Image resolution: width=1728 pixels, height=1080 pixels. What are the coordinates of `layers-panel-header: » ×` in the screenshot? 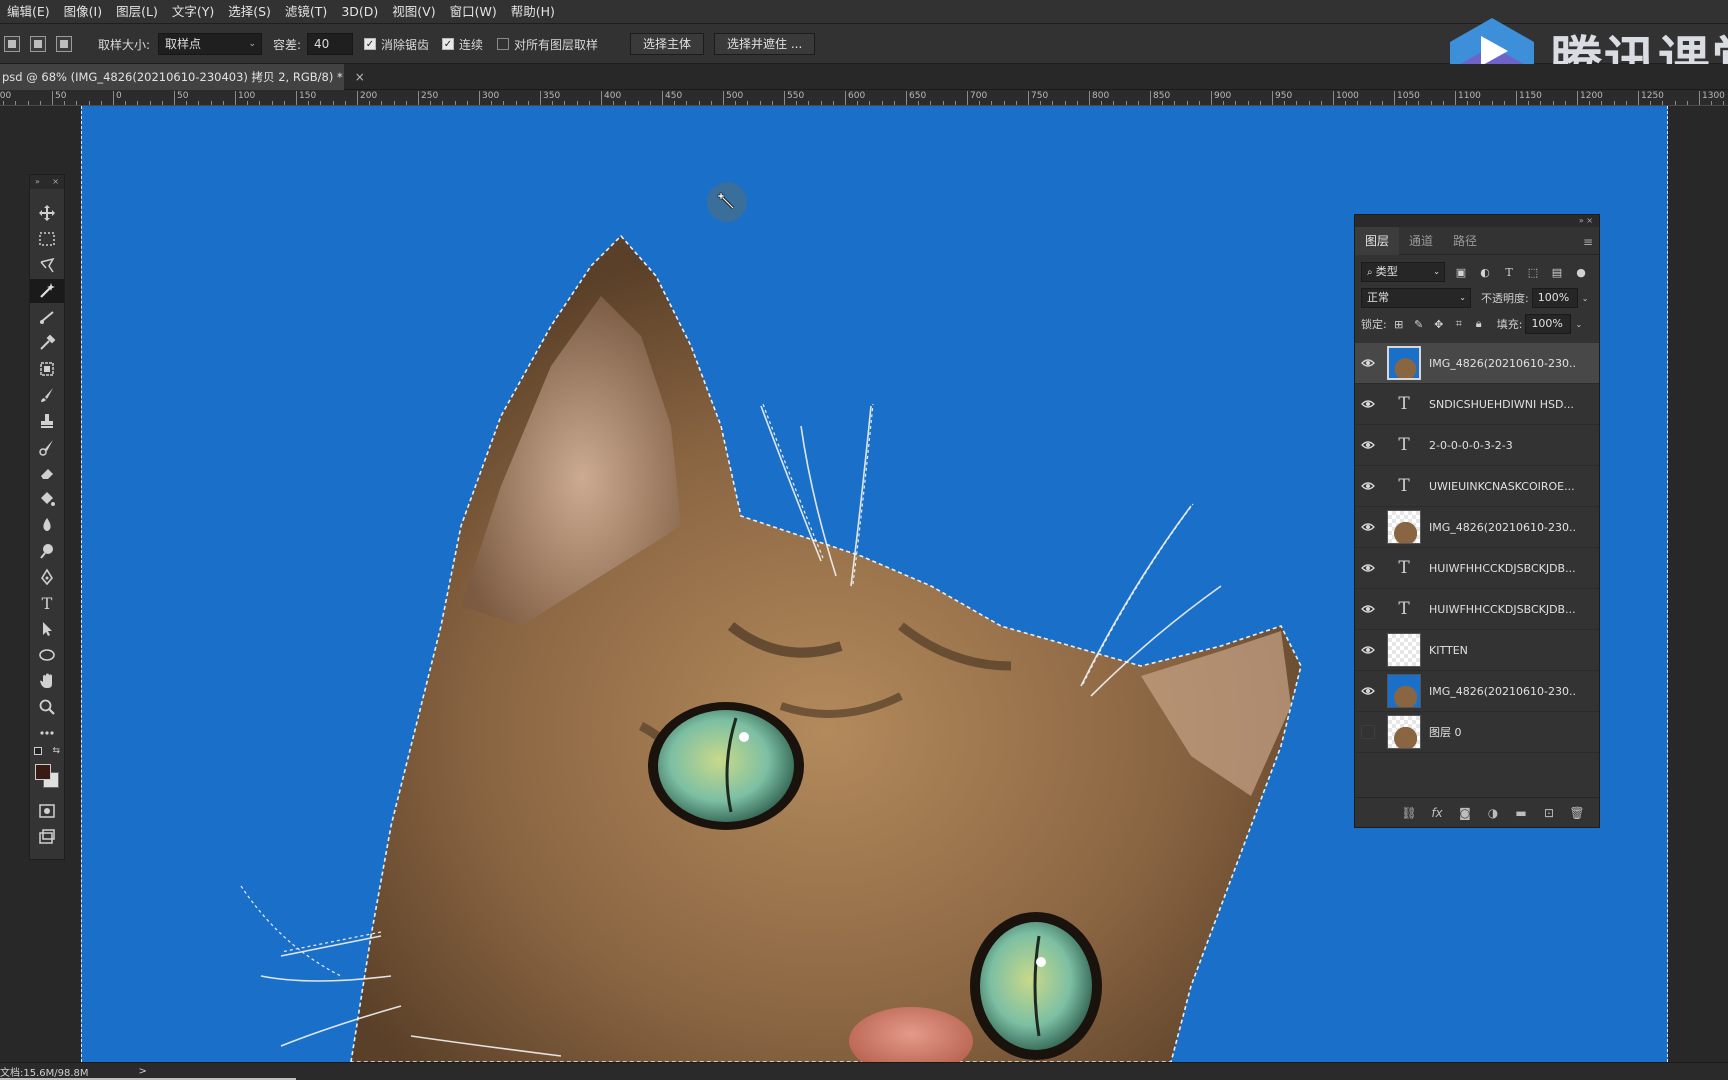 It's located at (1477, 221).